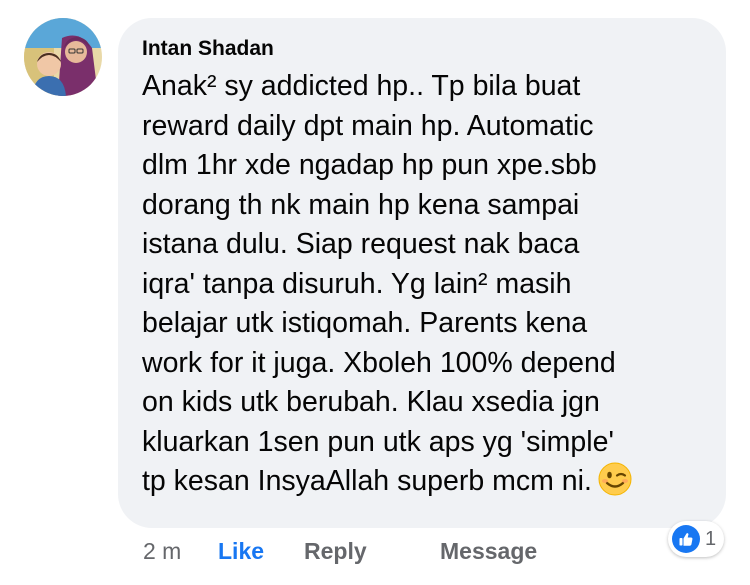 Image resolution: width=750 pixels, height=585 pixels. Describe the element at coordinates (162, 551) in the screenshot. I see `comment-timestamp: 2 m` at that location.